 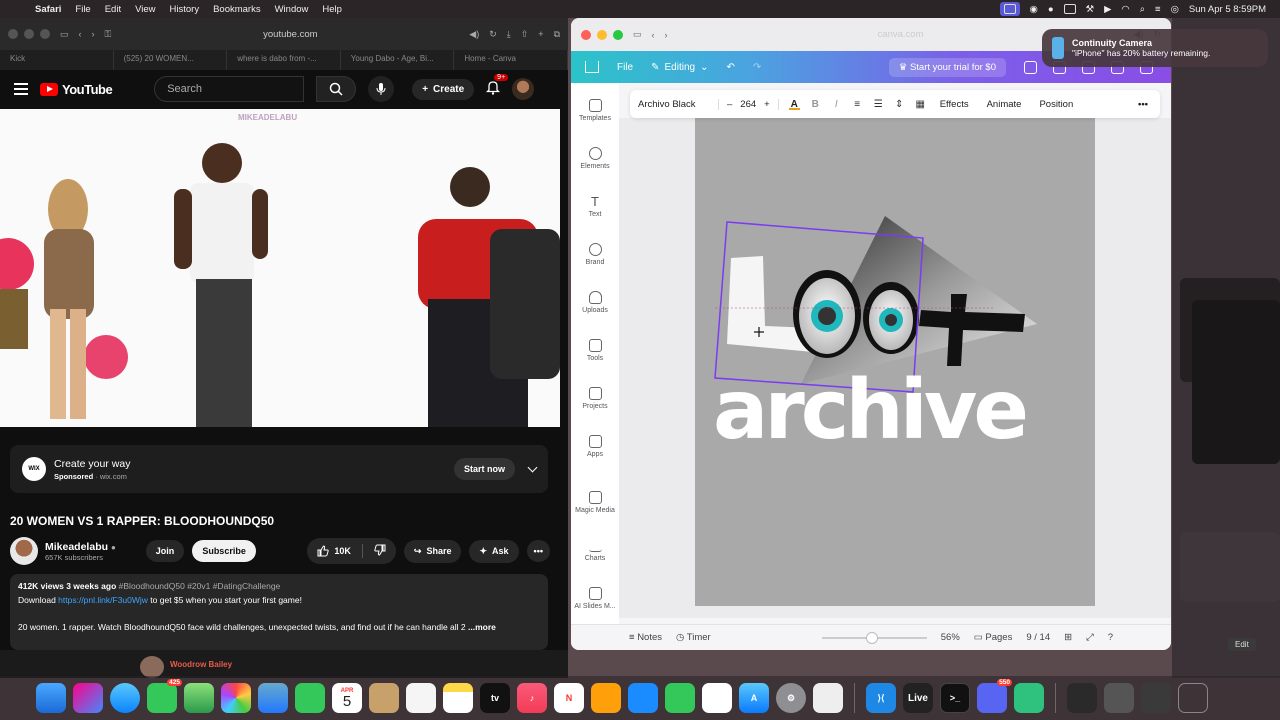 I want to click on reload-icon: ↻, so click(x=493, y=34).